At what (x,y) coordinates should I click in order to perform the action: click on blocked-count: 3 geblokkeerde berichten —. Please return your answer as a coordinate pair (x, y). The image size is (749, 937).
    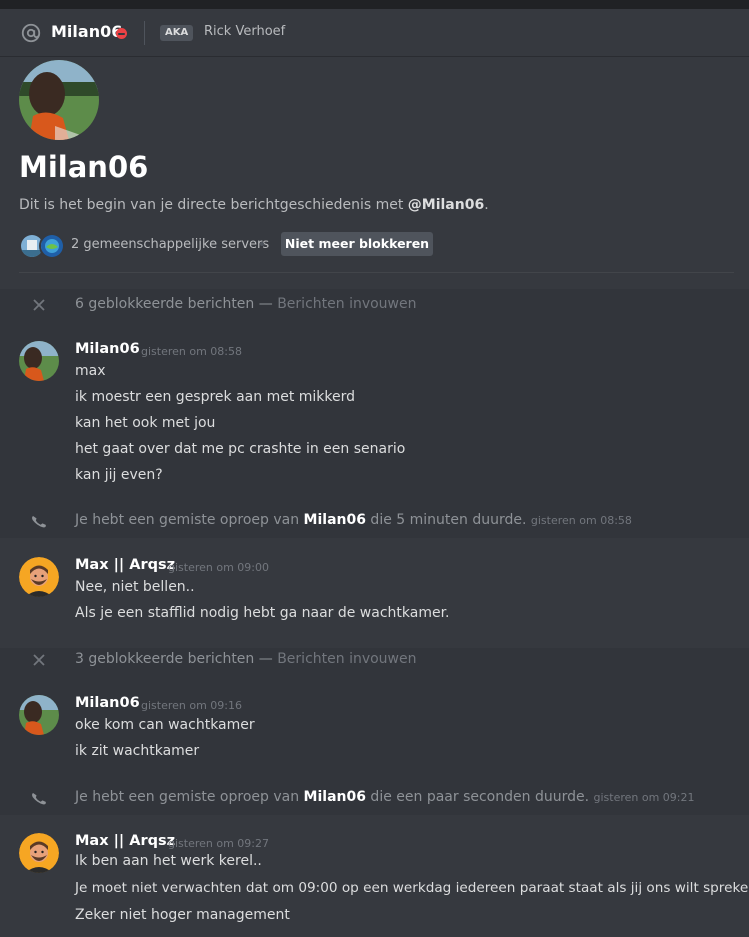
    Looking at the image, I should click on (176, 659).